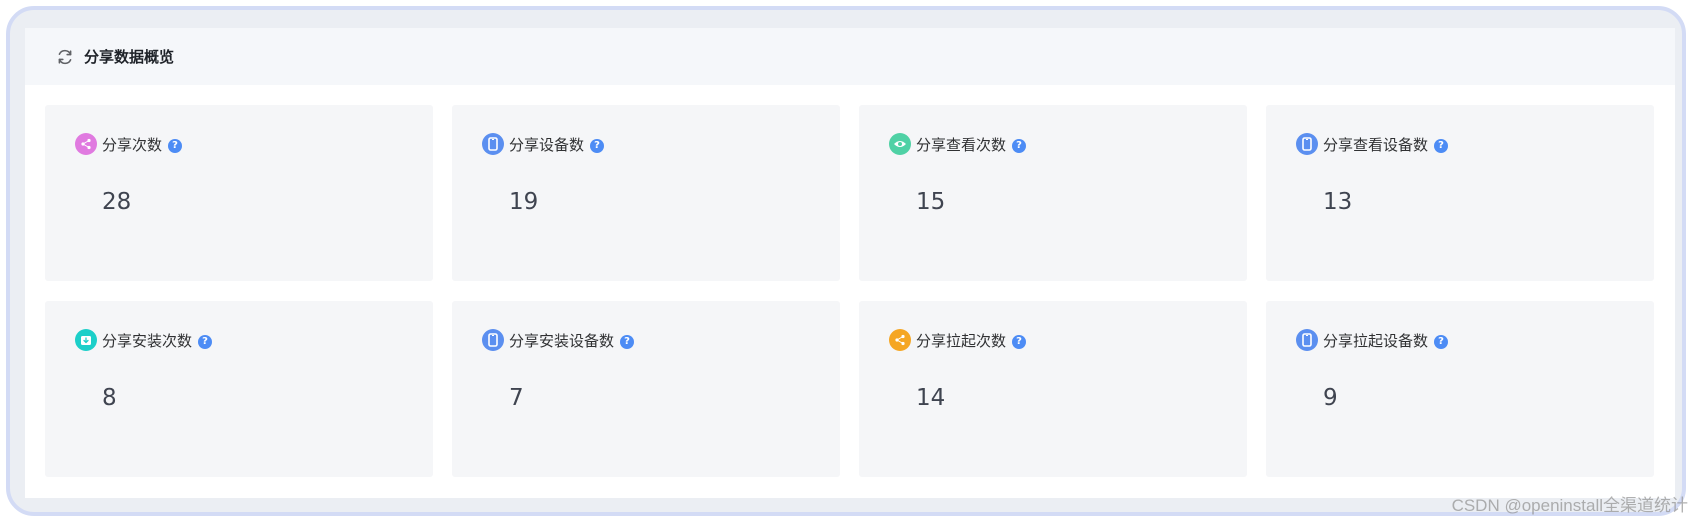  What do you see at coordinates (239, 193) in the screenshot?
I see `metric-card: 分享次数? 28` at bounding box center [239, 193].